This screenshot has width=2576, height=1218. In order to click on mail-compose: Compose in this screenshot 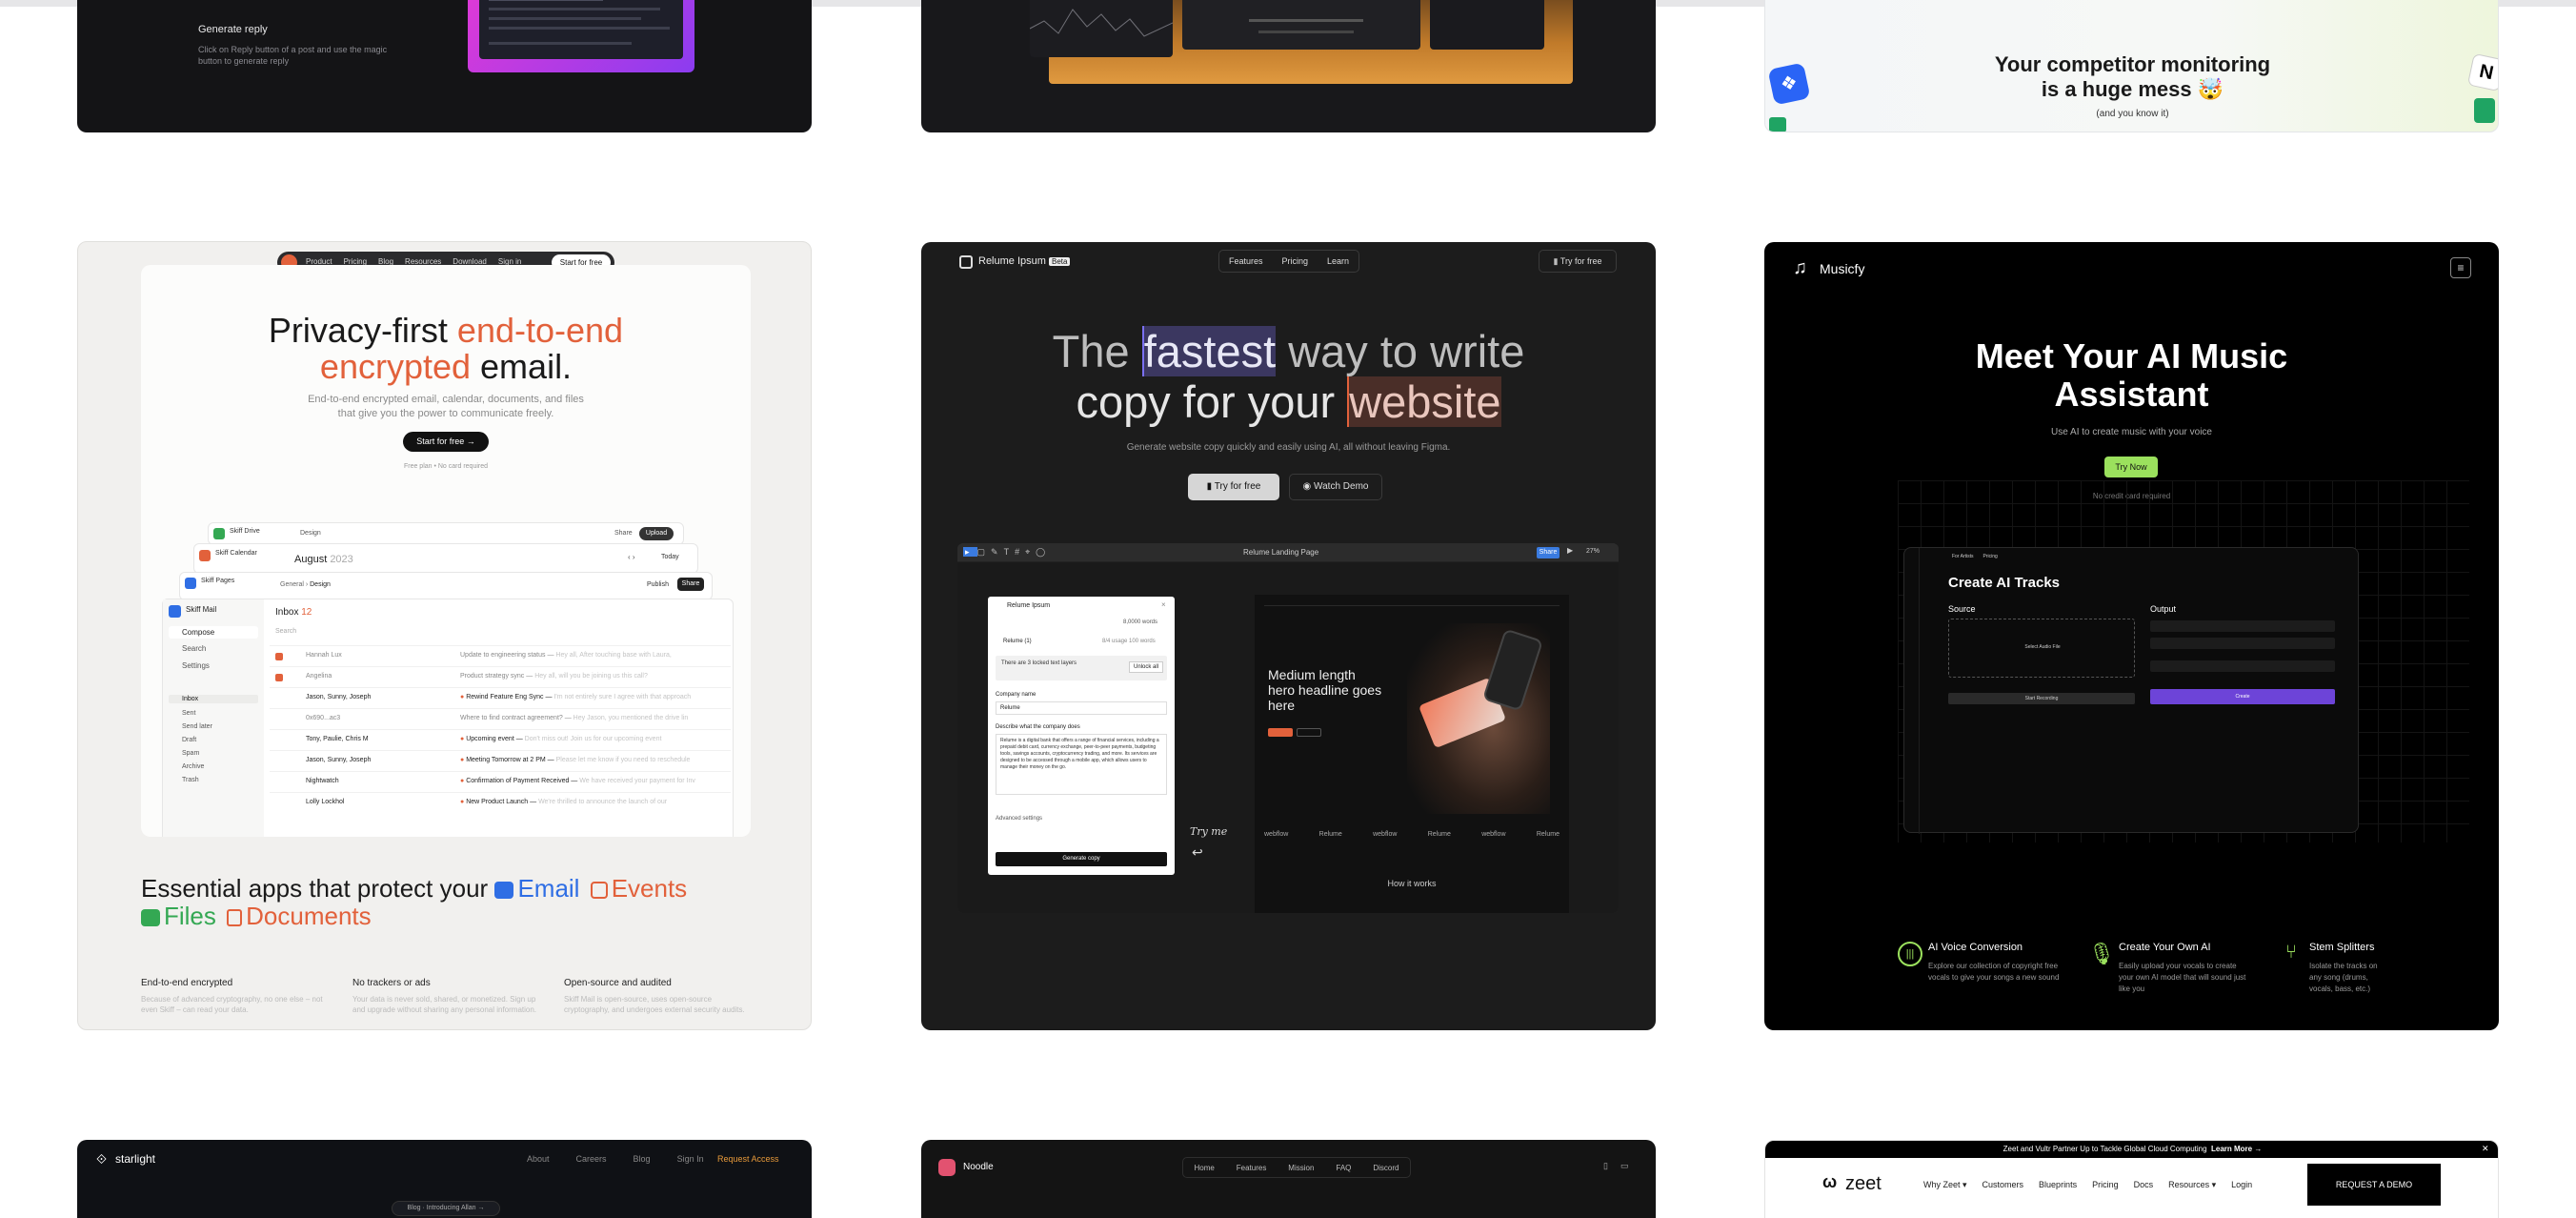, I will do `click(214, 632)`.